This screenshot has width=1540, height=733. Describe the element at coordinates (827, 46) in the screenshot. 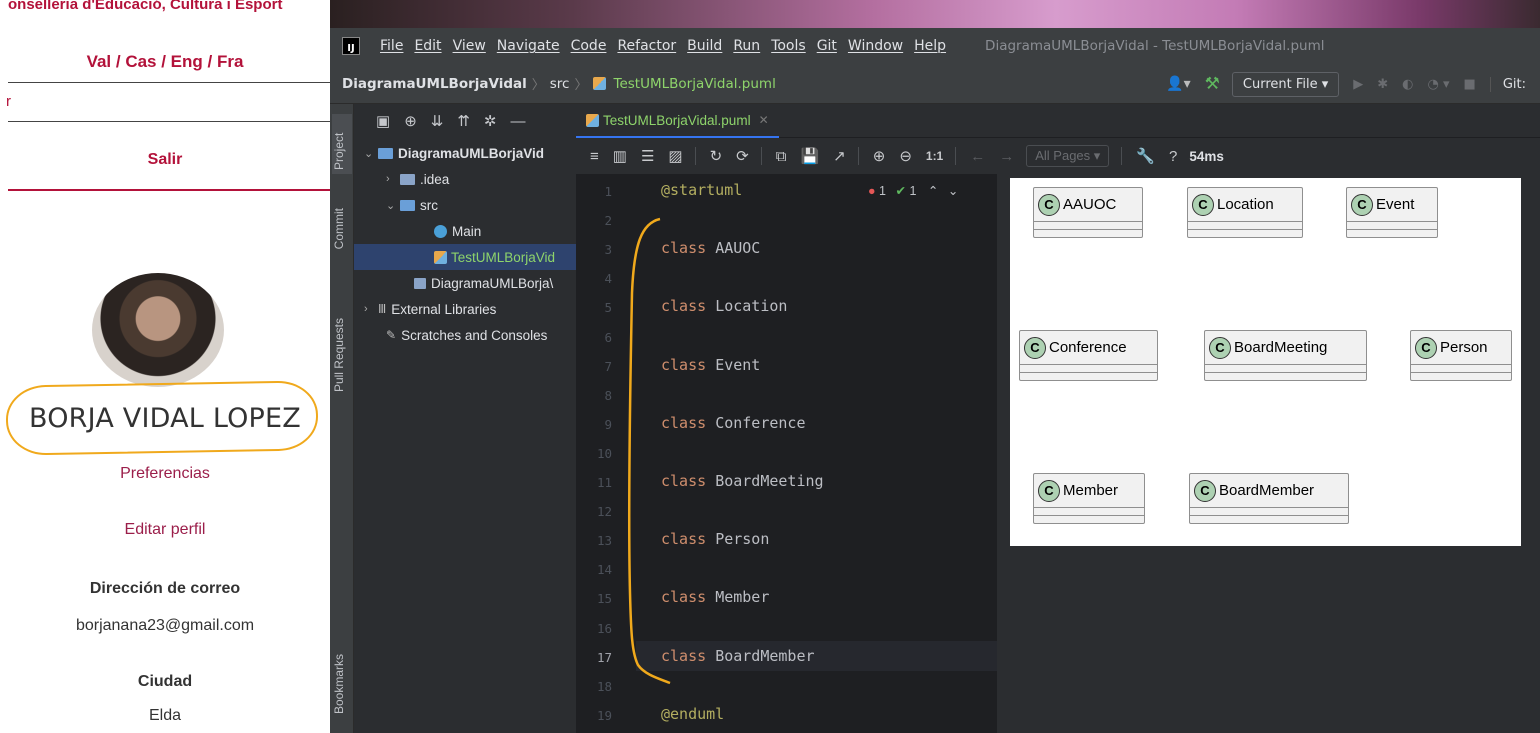

I see `menu-git: Git` at that location.